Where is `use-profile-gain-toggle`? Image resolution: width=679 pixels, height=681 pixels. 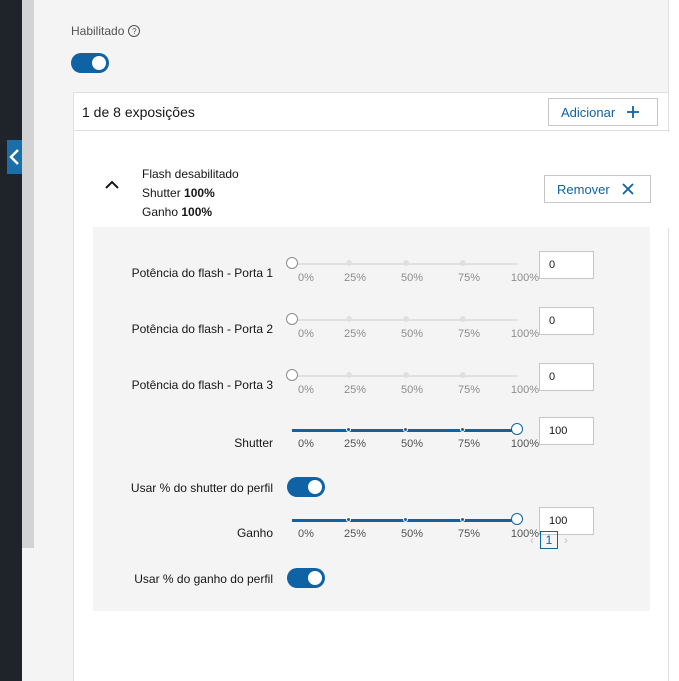 use-profile-gain-toggle is located at coordinates (306, 578).